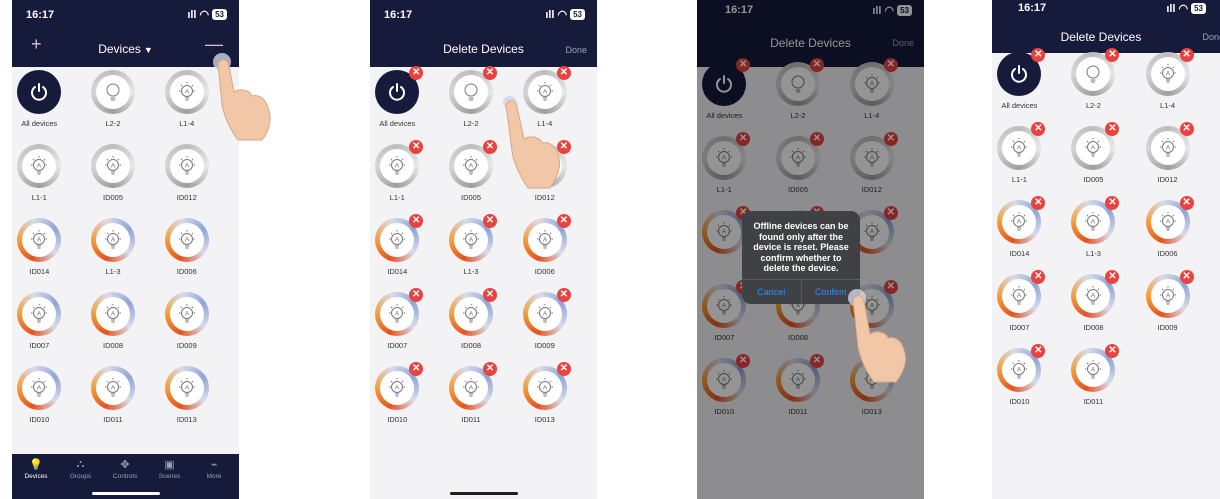  I want to click on device-tile: A ✕ ID011, so click(1093, 375).